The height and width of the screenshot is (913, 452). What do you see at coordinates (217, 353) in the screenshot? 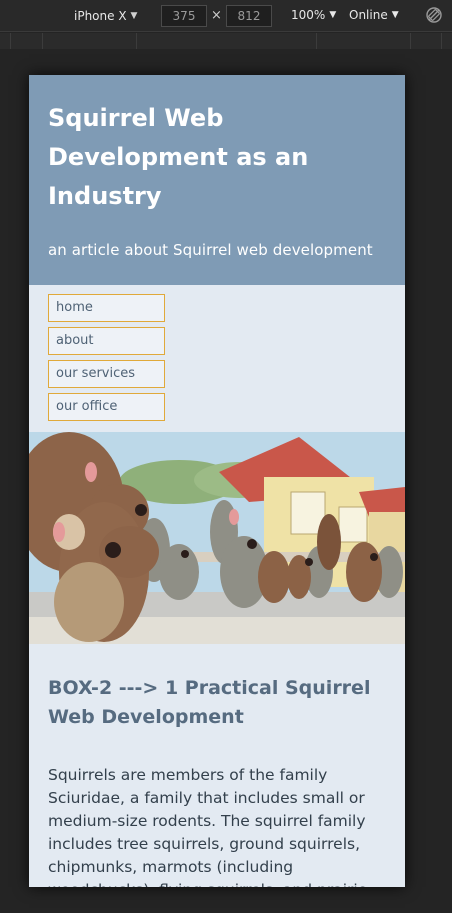
I see `site-nav: home about our services our office` at bounding box center [217, 353].